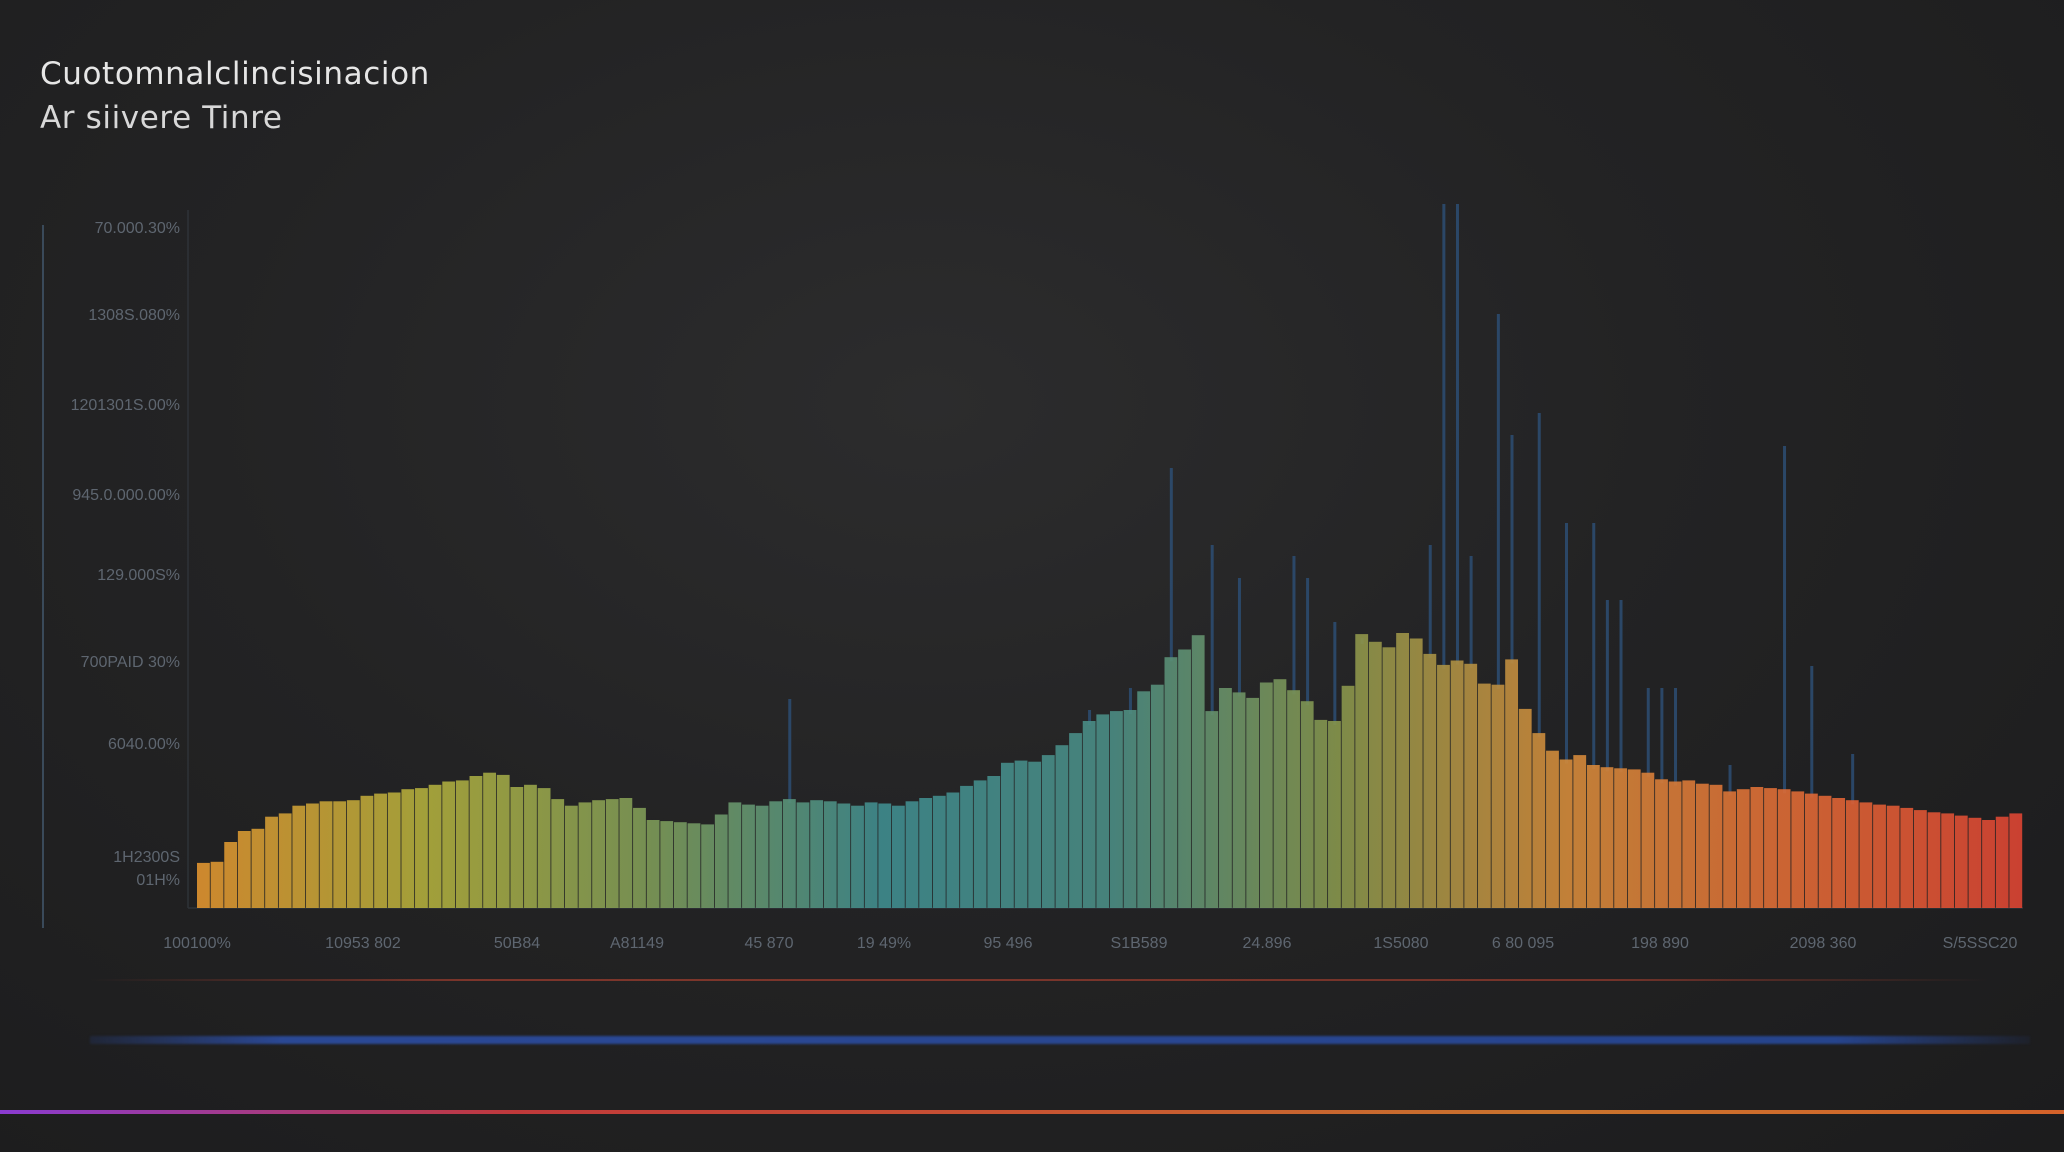 This screenshot has width=2064, height=1152. What do you see at coordinates (144, 744) in the screenshot?
I see `y-tick-label: 6040.00%` at bounding box center [144, 744].